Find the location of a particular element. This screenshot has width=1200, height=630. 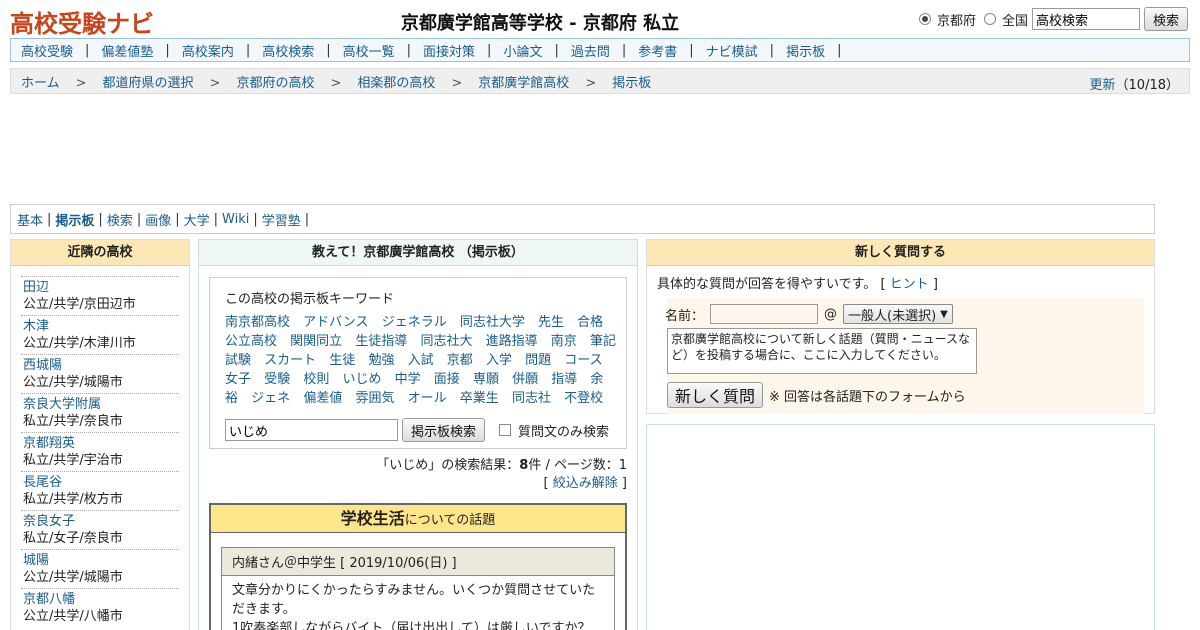

nav-item: 高校案内 is located at coordinates (208, 50).